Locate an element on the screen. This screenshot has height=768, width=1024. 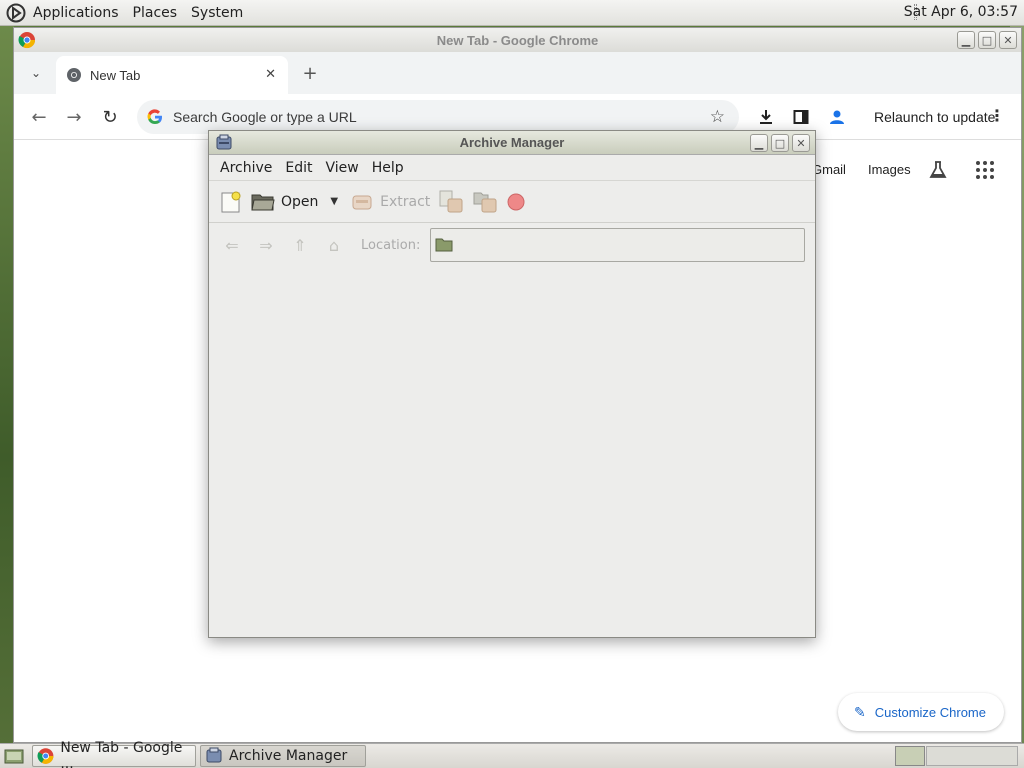
customize-chrome-button: ✎ Customize Chrome is located at coordinates (921, 712).